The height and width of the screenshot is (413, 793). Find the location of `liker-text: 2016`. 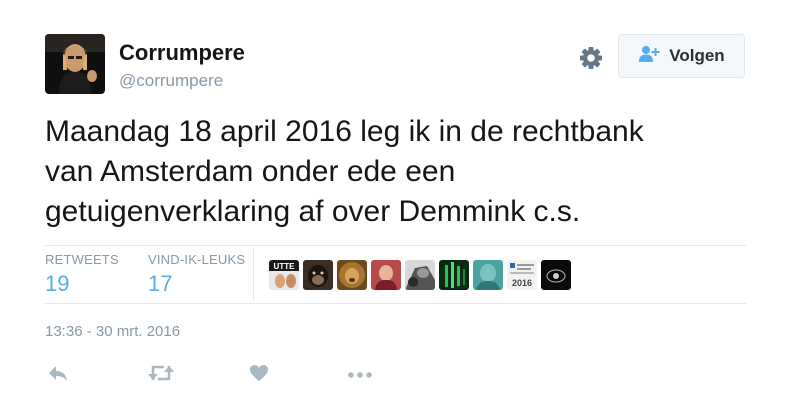

liker-text: 2016 is located at coordinates (522, 283).